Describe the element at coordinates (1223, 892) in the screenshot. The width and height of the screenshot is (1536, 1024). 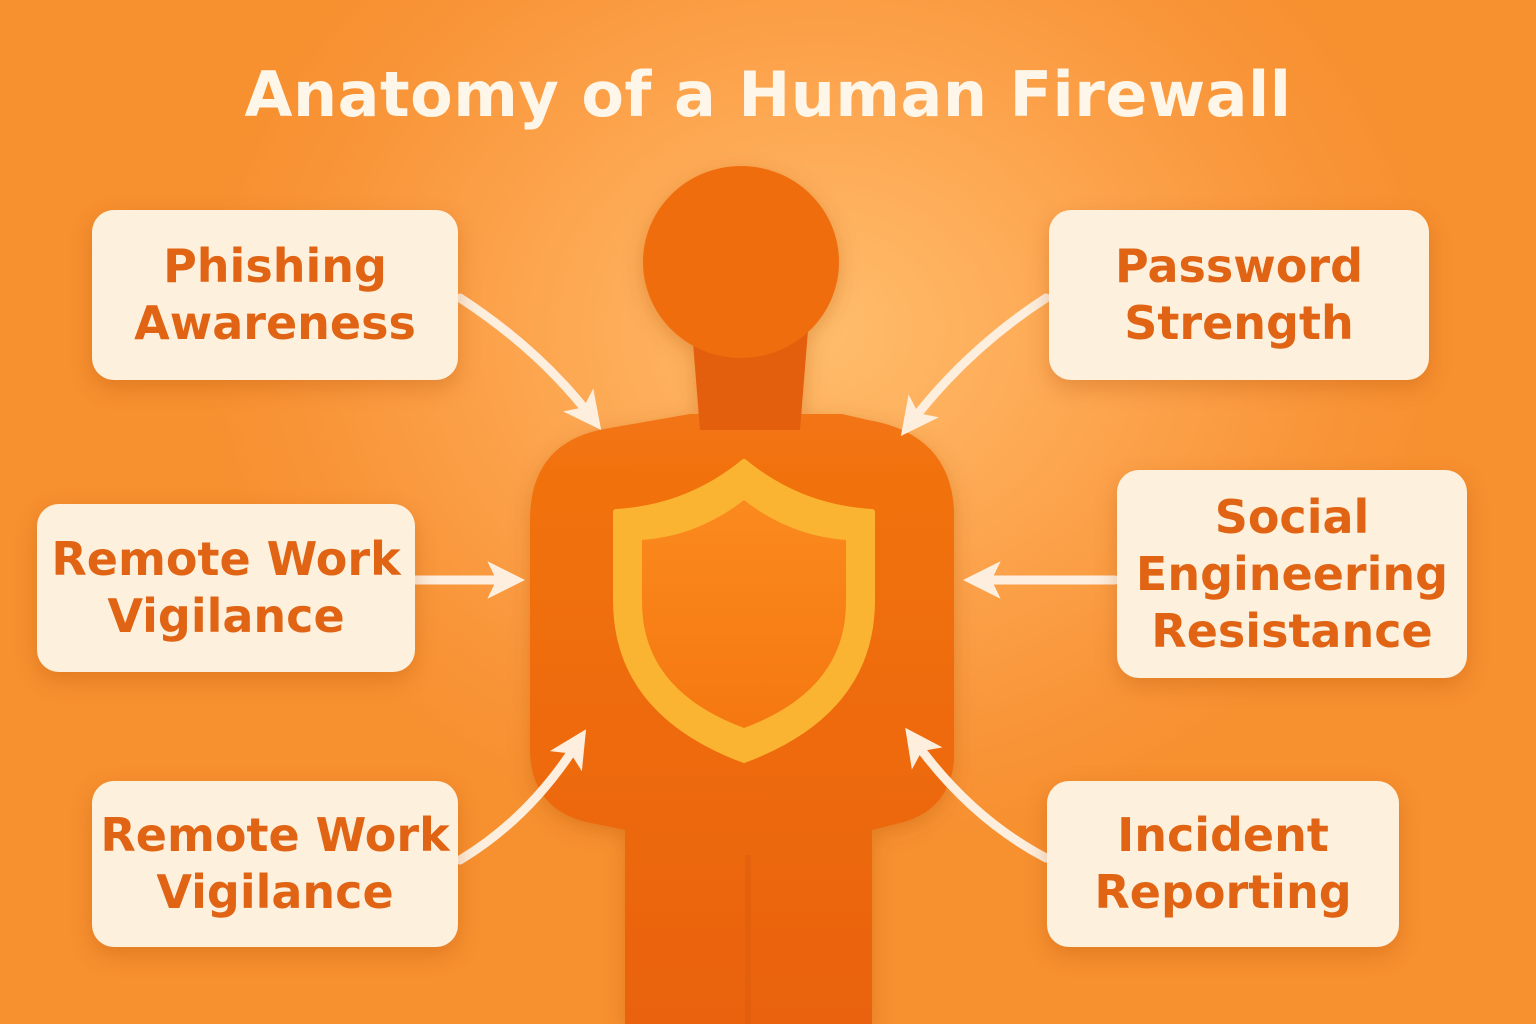
I see `card-label-line: Reporting` at that location.